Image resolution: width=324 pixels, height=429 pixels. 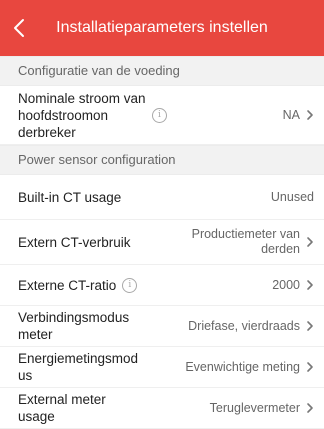 I want to click on row-right: 2000, so click(x=293, y=285).